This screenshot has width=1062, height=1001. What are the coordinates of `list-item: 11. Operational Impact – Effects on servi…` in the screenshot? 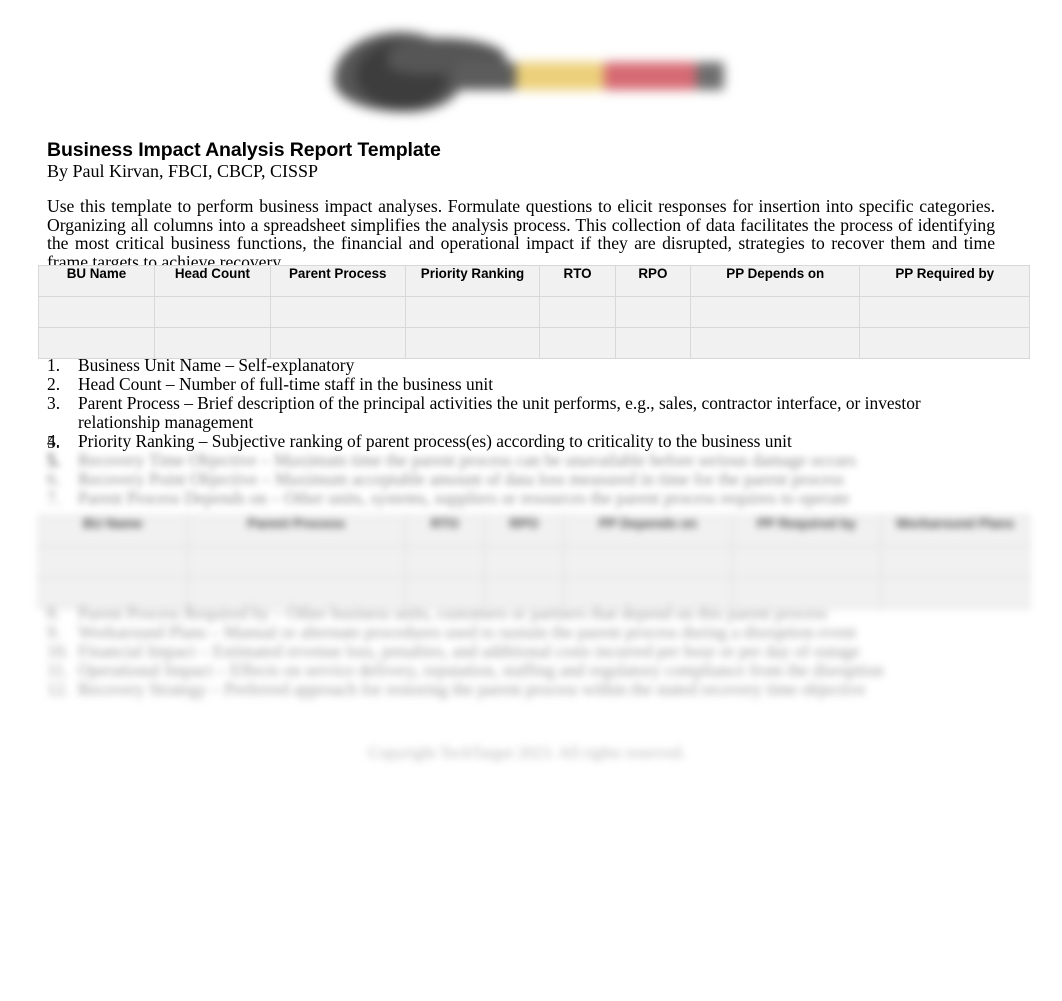 It's located at (527, 670).